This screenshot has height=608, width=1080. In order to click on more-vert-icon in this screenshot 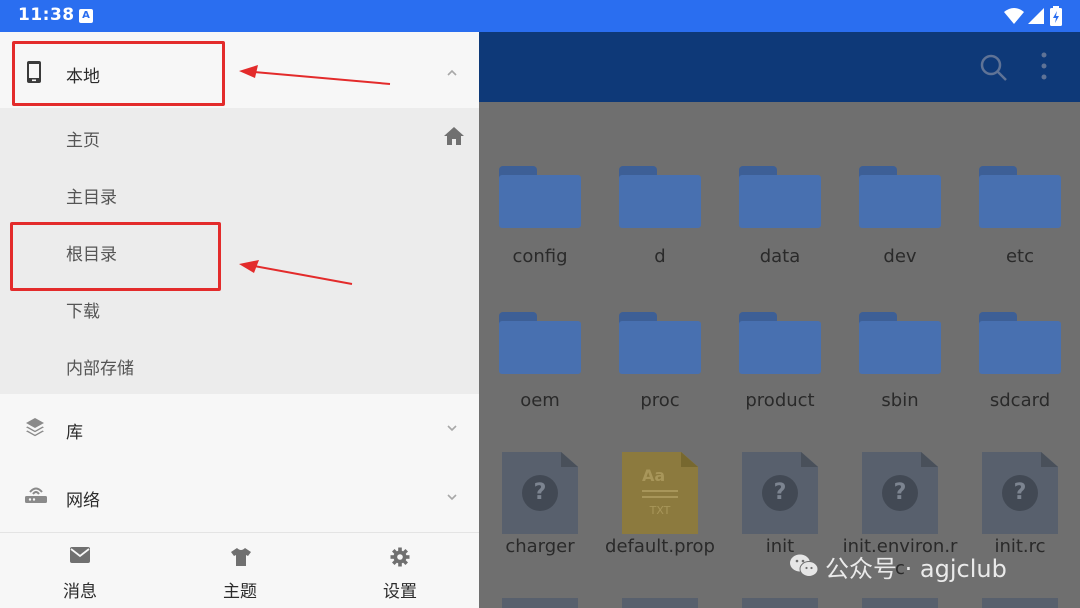, I will do `click(1044, 66)`.